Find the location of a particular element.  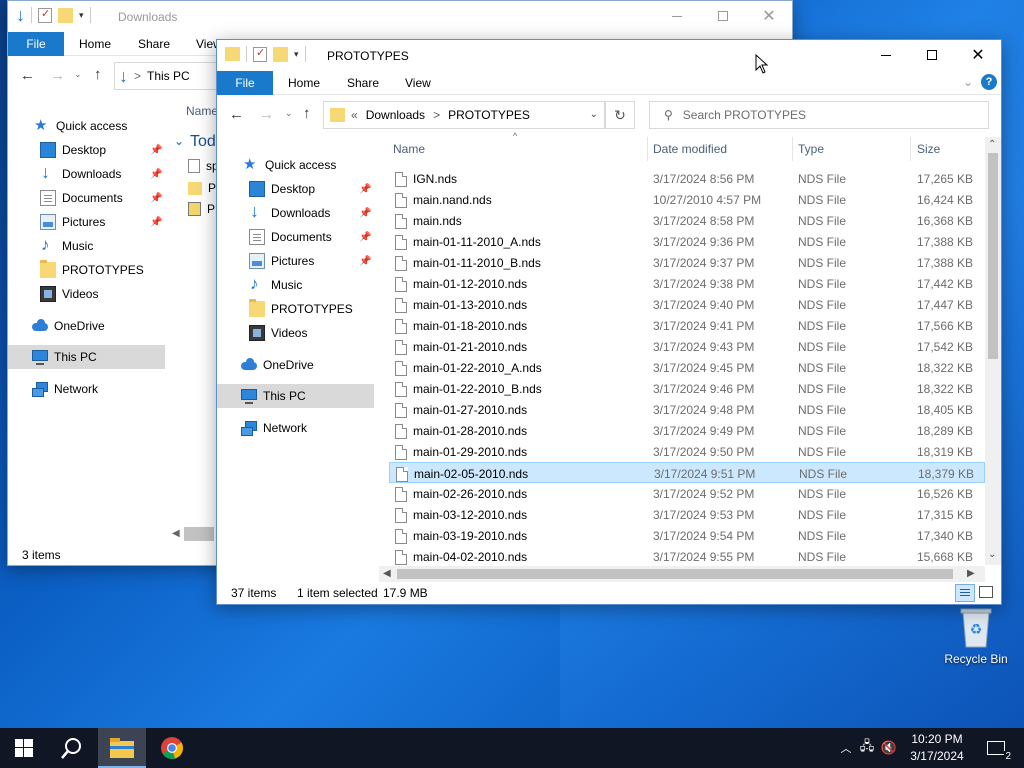

file-explorer-taskbar-button is located at coordinates (122, 748).